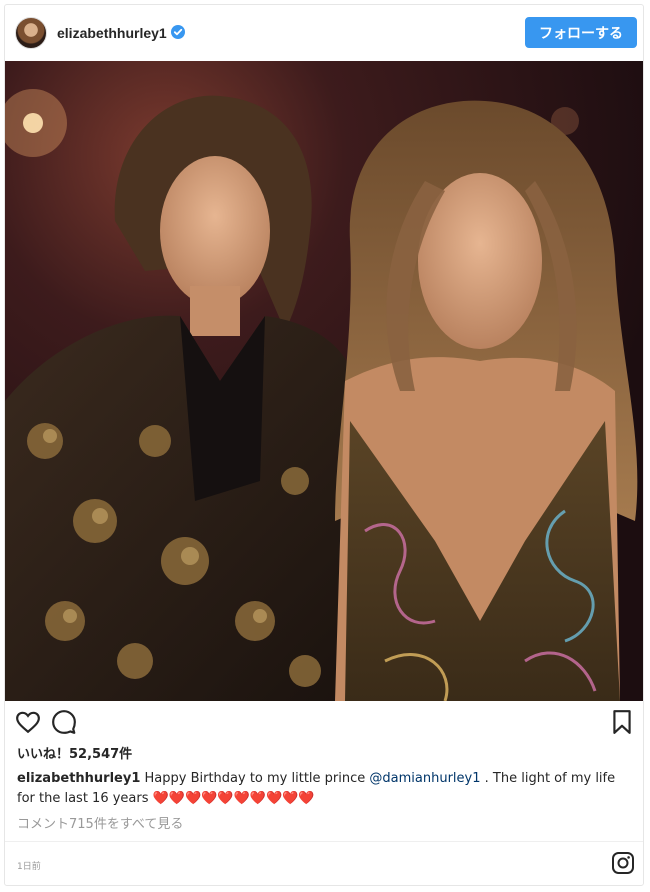  Describe the element at coordinates (74, 752) in the screenshot. I see `likes-count: いいね！52,547件` at that location.